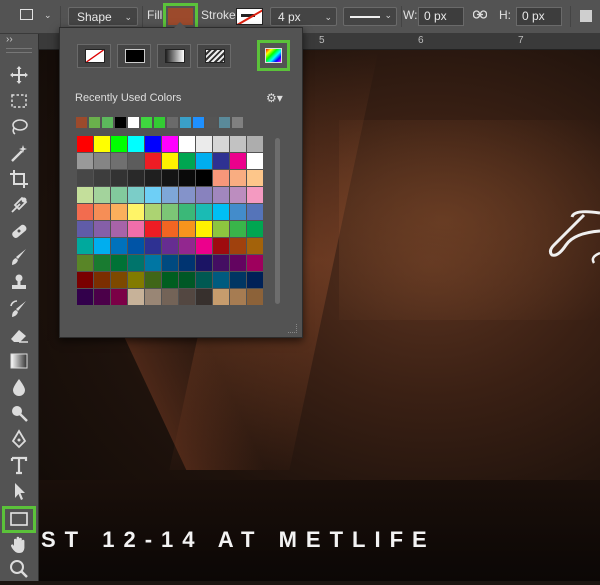 This screenshot has height=585, width=600. Describe the element at coordinates (19, 179) in the screenshot. I see `crop-tool-icon` at that location.